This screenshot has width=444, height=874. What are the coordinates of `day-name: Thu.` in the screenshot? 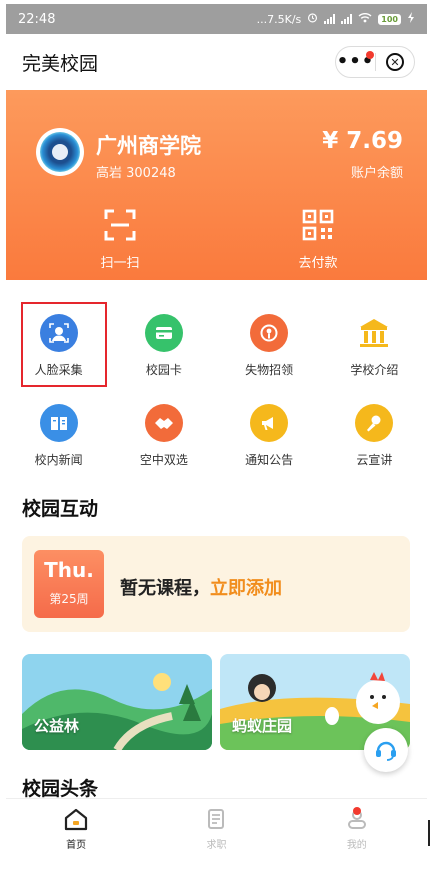 It's located at (69, 570).